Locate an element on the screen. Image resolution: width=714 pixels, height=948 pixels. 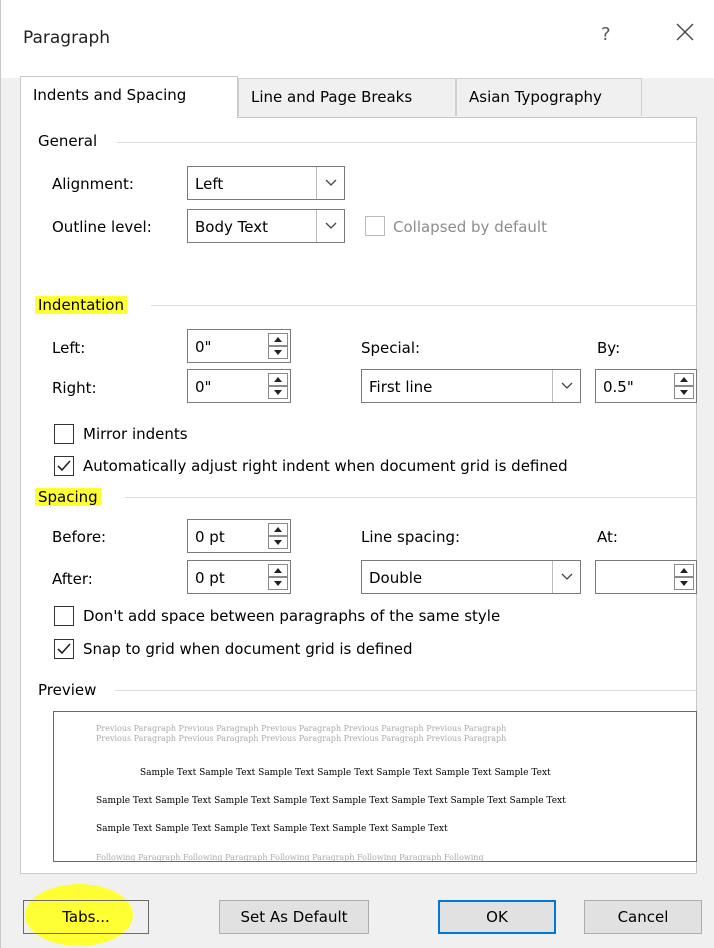
spacing-heading: Spacing is located at coordinates (68, 497).